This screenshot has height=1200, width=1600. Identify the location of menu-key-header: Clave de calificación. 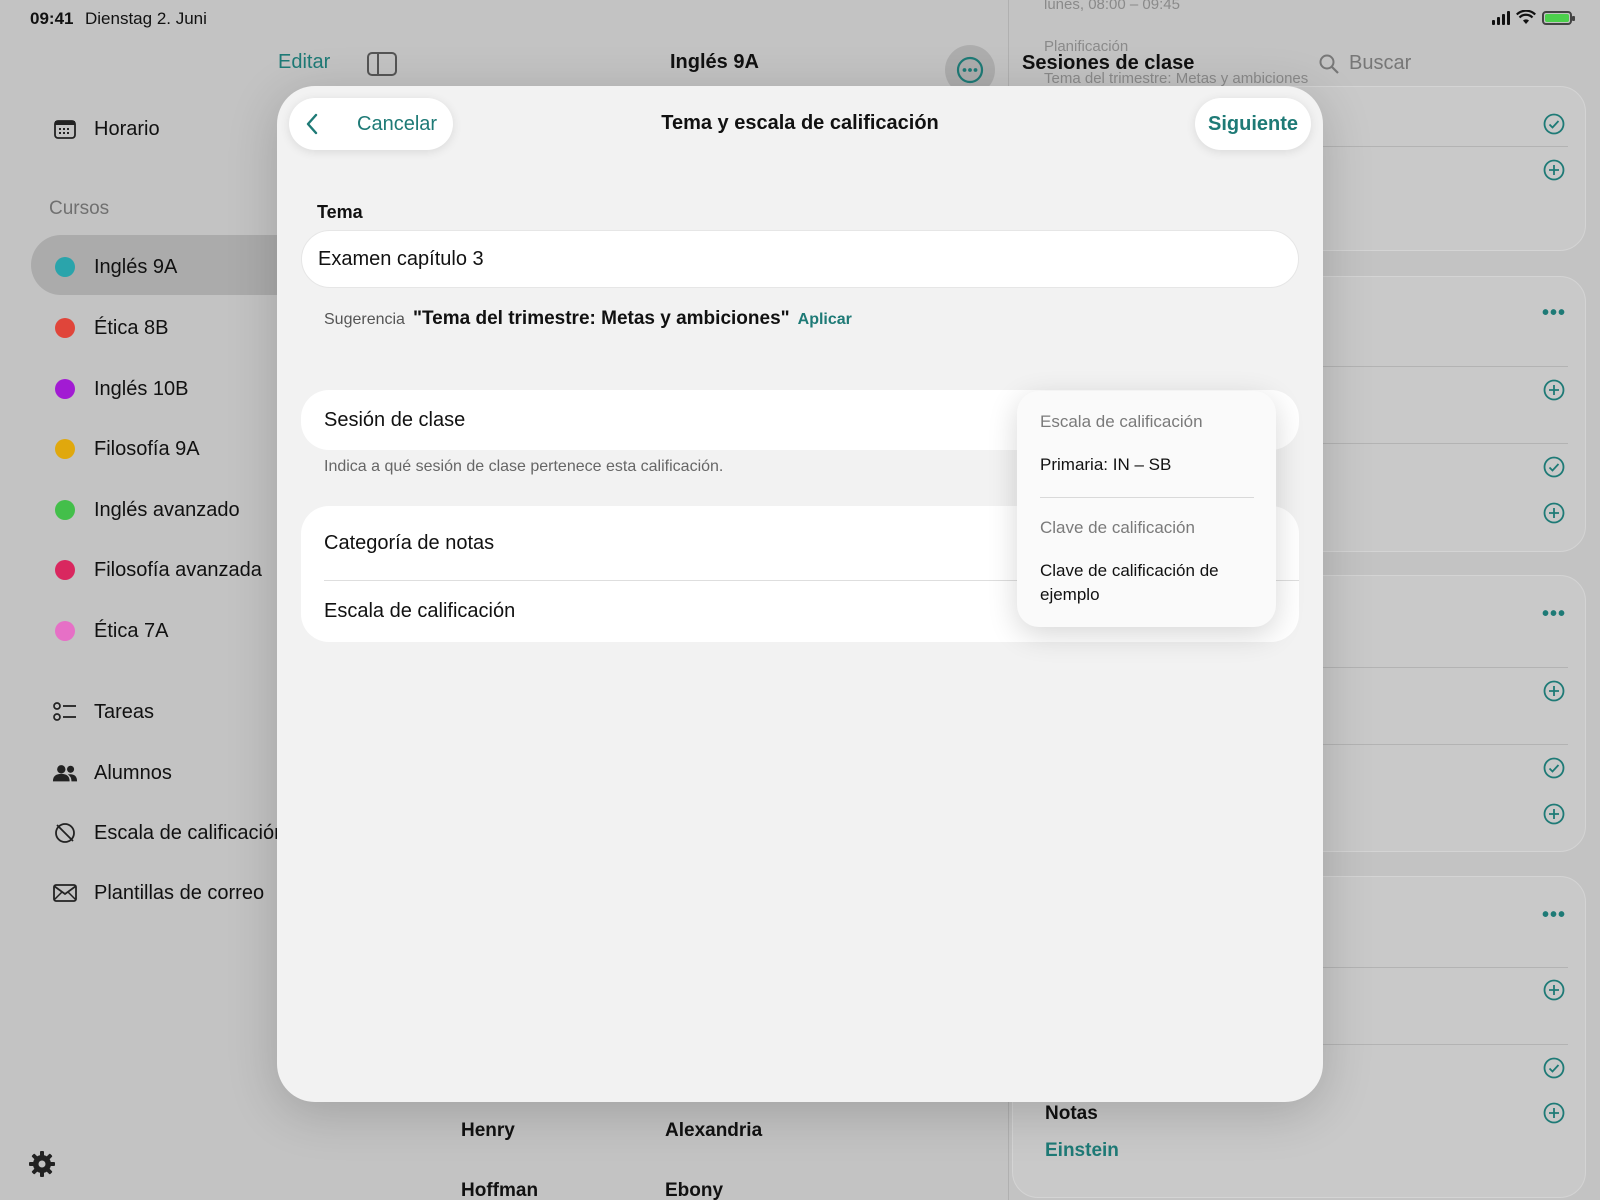
(1117, 527).